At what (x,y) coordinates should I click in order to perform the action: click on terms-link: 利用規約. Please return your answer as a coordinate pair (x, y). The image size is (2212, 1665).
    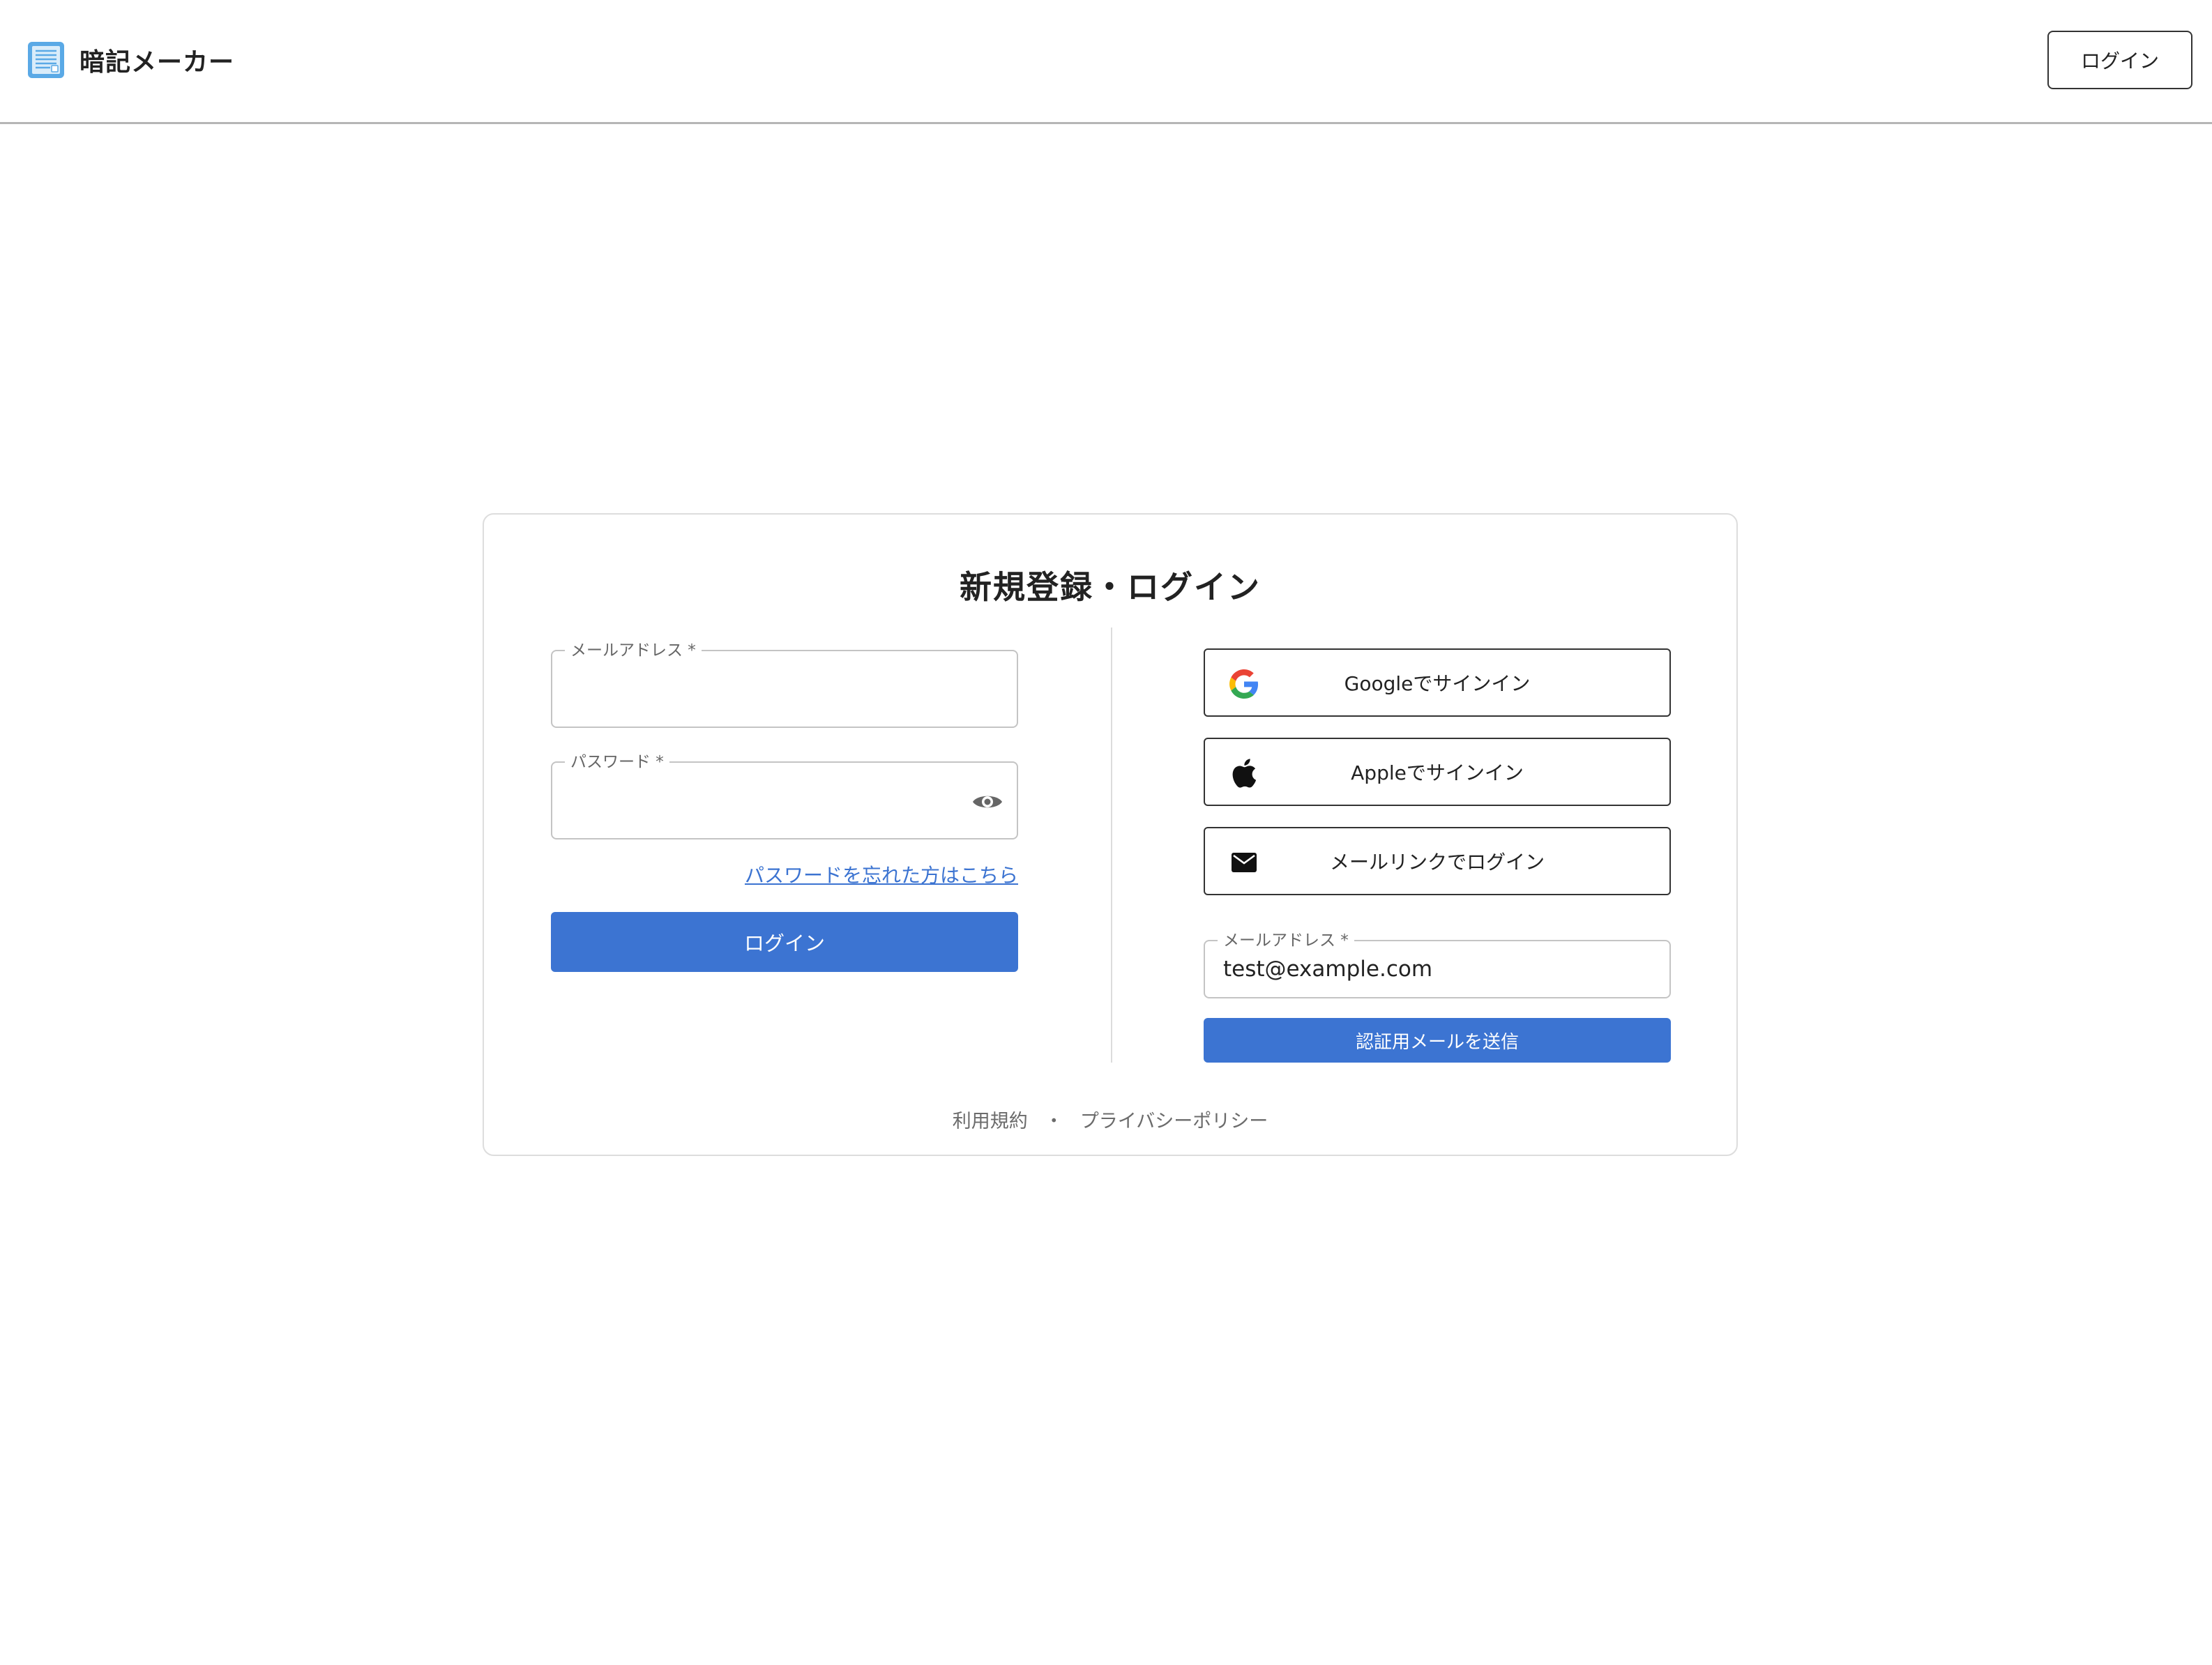
    Looking at the image, I should click on (990, 1119).